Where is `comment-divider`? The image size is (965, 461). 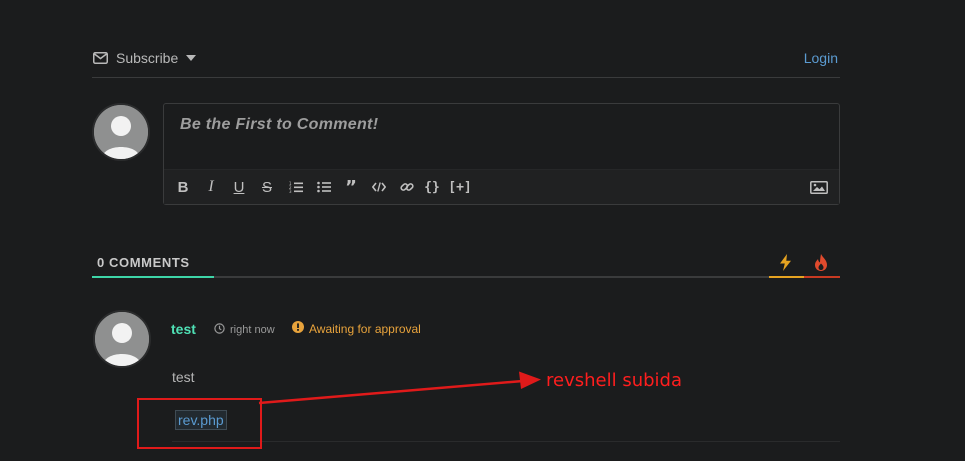
comment-divider is located at coordinates (506, 441).